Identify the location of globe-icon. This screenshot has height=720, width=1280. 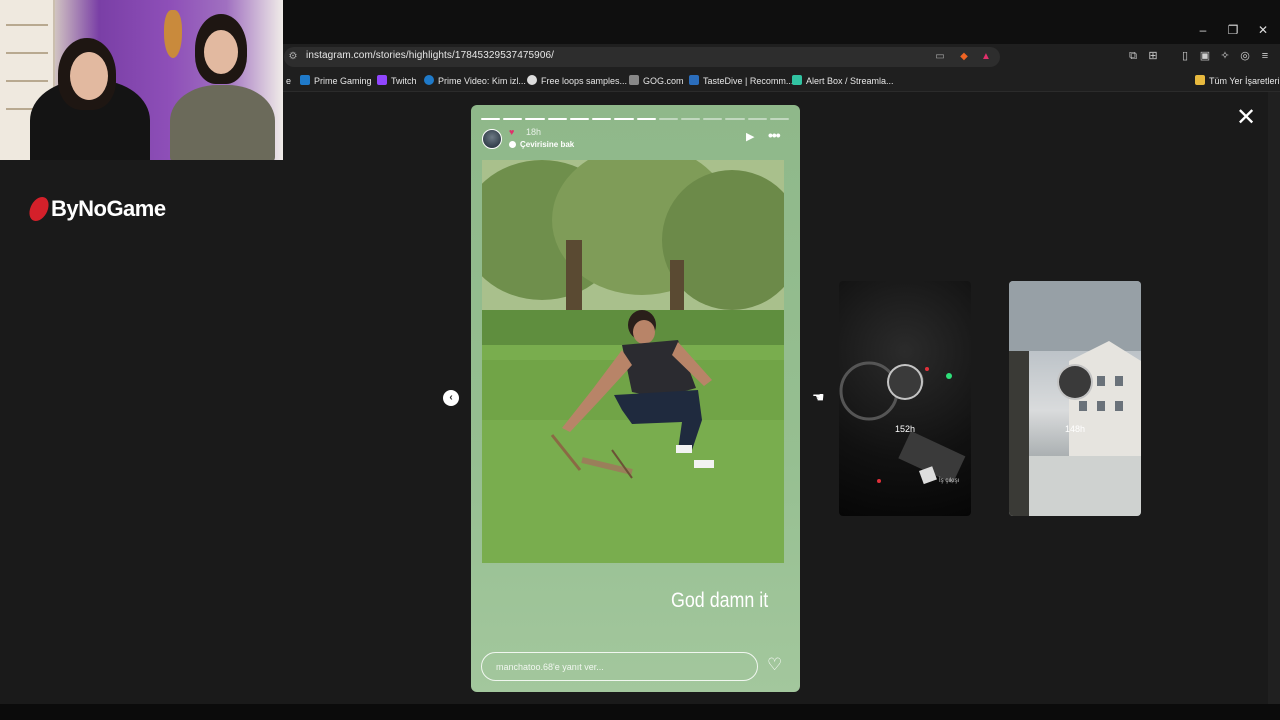
(512, 144).